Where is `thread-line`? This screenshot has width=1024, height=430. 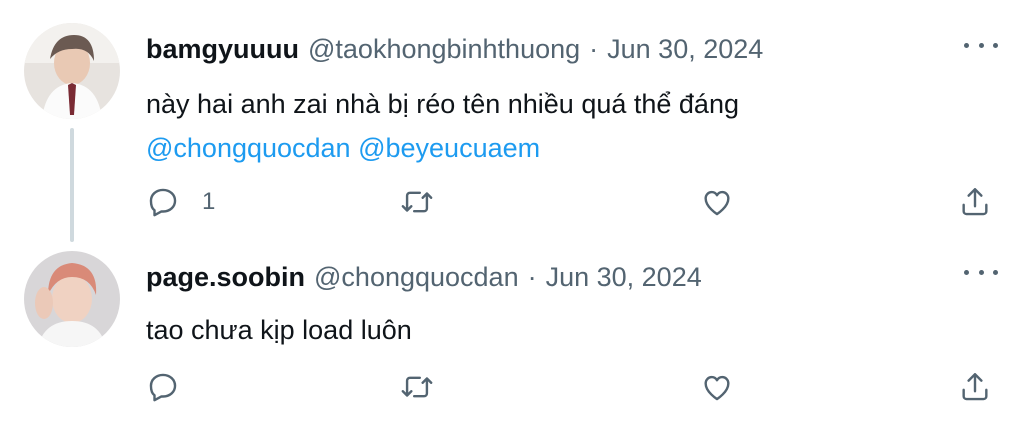
thread-line is located at coordinates (72, 185).